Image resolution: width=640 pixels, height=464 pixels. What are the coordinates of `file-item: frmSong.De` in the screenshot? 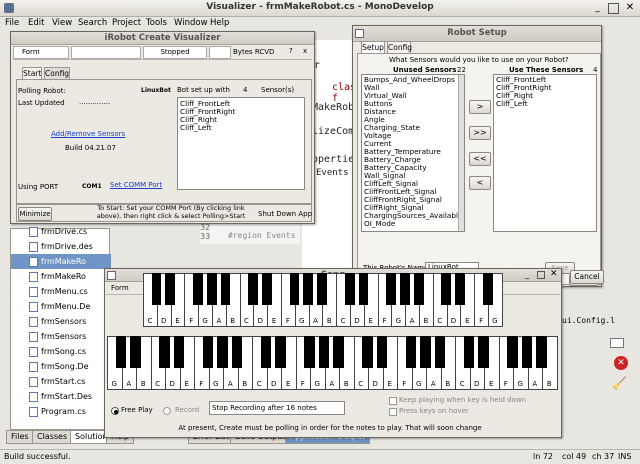 It's located at (61, 366).